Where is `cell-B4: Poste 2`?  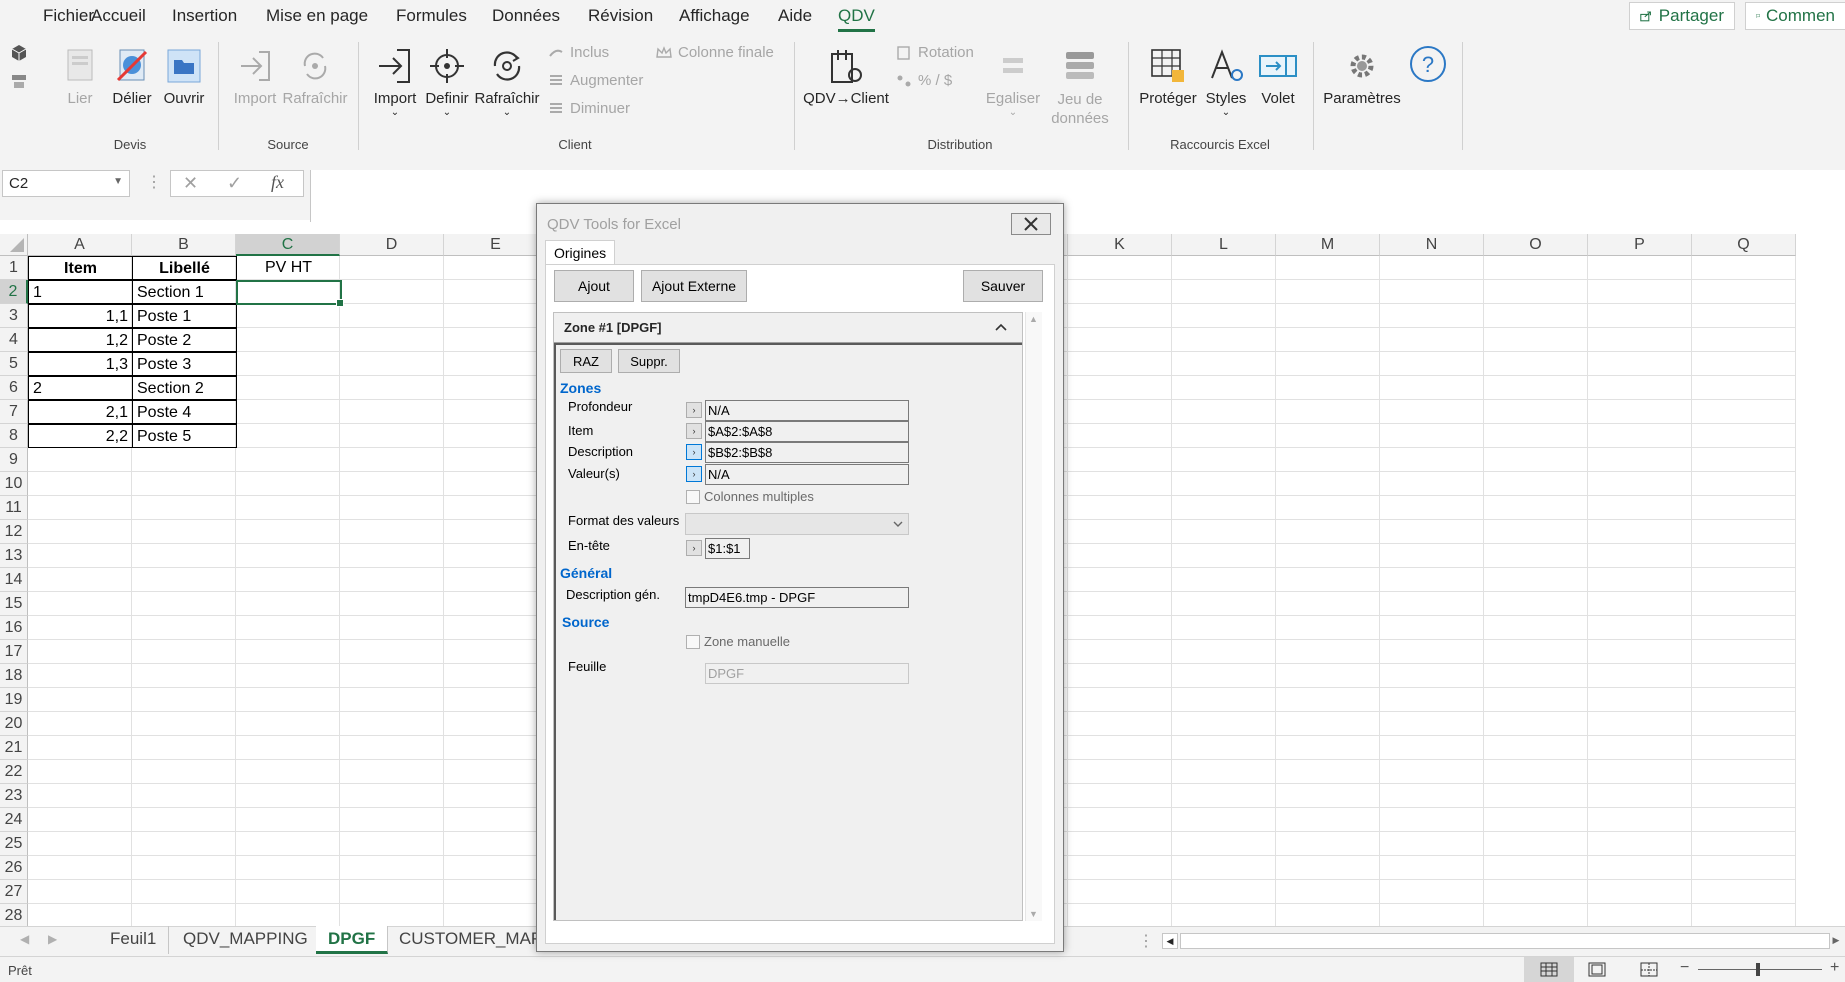 cell-B4: Poste 2 is located at coordinates (184, 340).